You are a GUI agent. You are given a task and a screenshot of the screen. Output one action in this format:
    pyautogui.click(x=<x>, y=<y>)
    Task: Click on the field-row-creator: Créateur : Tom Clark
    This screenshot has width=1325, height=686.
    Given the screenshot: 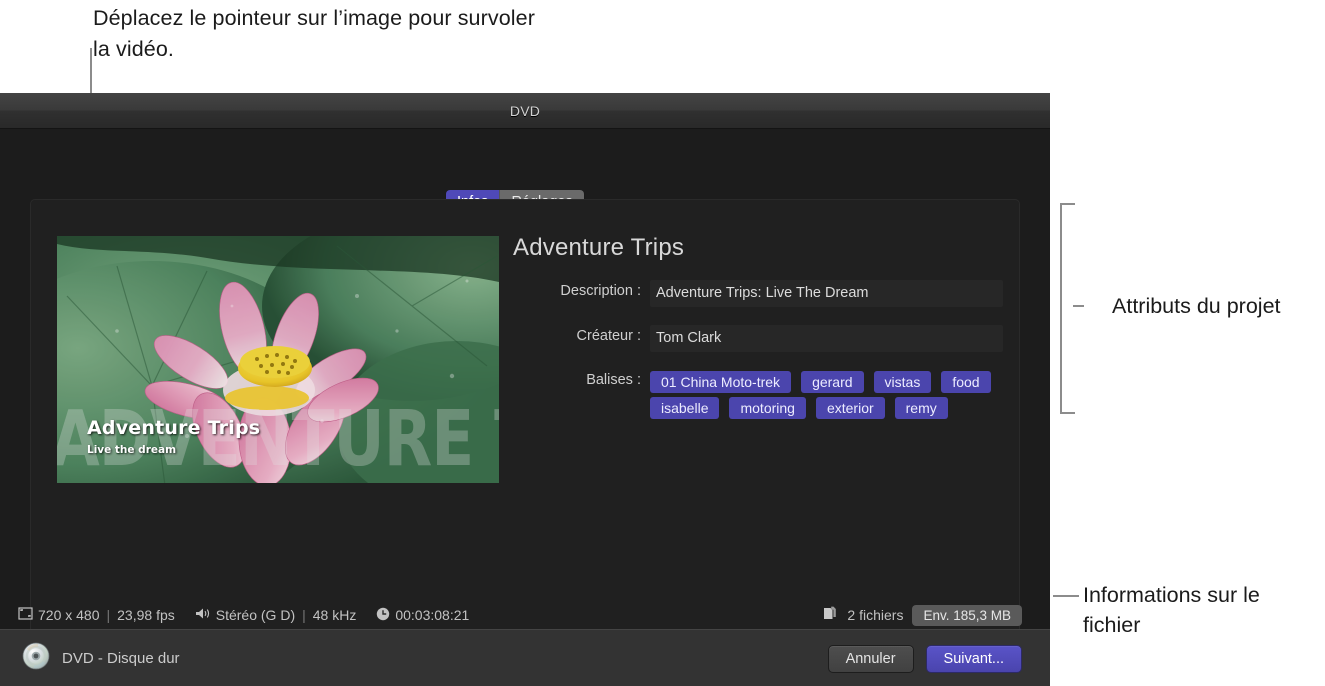 What is the action you would take?
    pyautogui.click(x=758, y=338)
    